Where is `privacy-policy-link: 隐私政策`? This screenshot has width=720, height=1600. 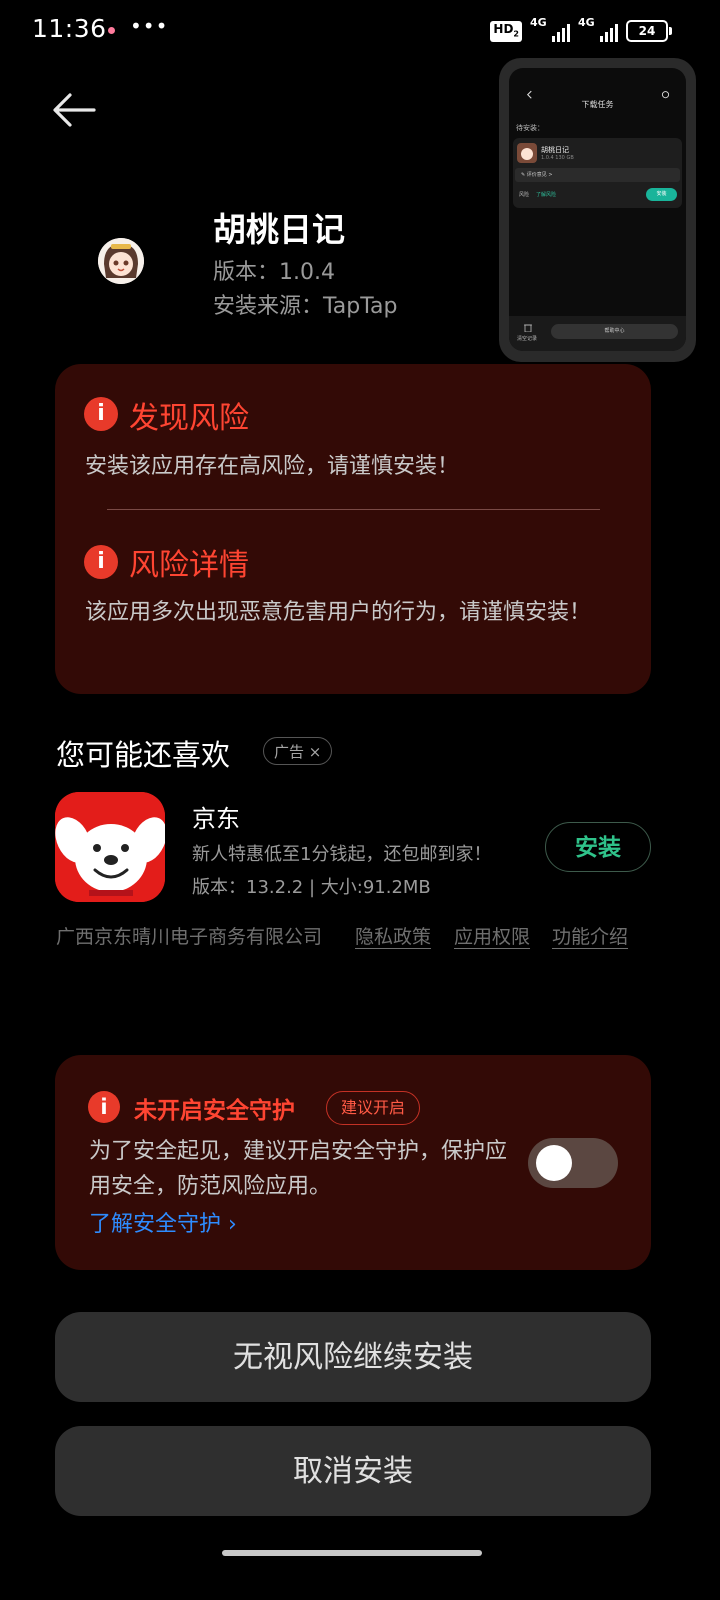 privacy-policy-link: 隐私政策 is located at coordinates (393, 935).